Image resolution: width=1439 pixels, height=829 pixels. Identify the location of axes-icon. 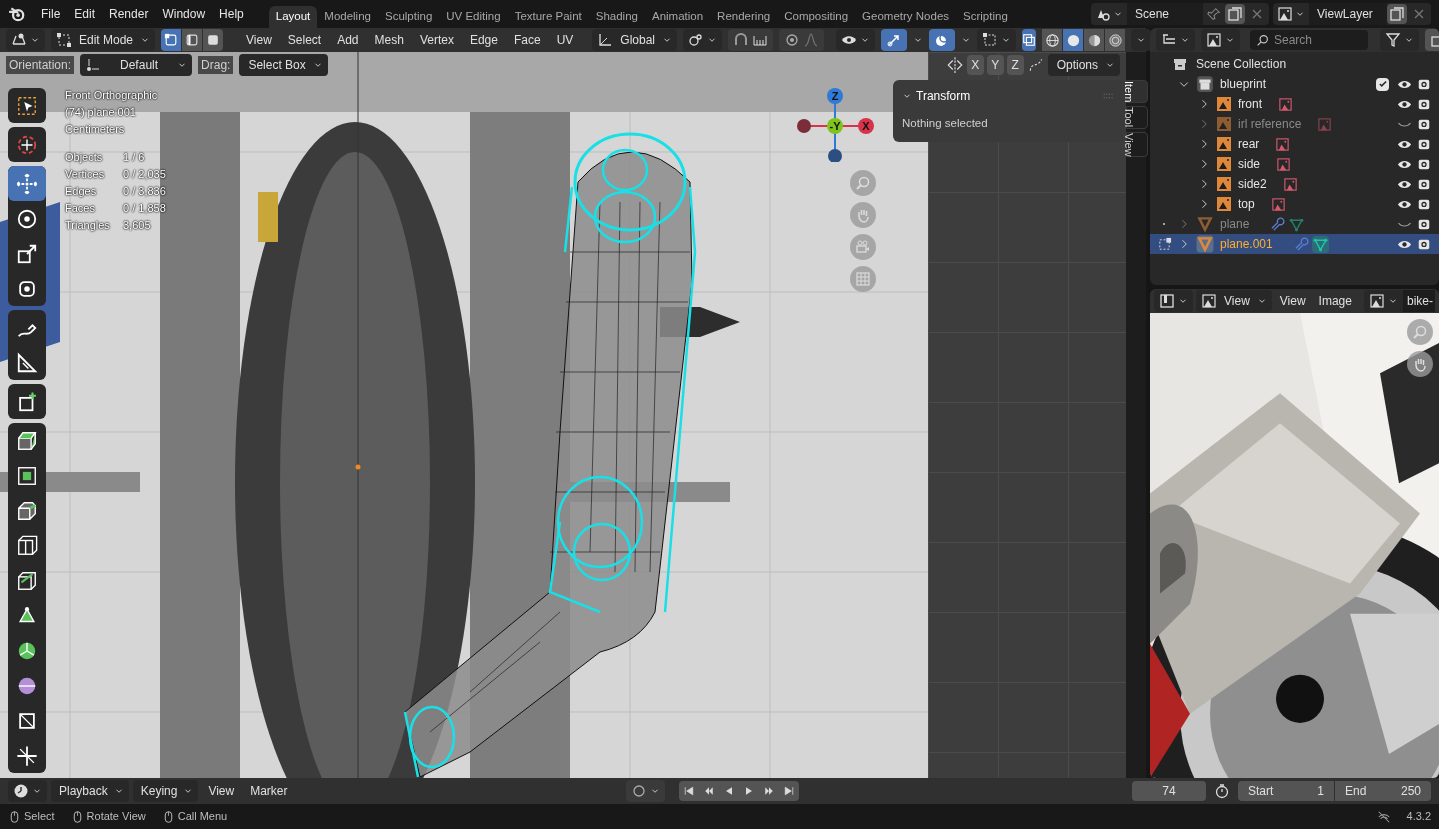
(605, 40).